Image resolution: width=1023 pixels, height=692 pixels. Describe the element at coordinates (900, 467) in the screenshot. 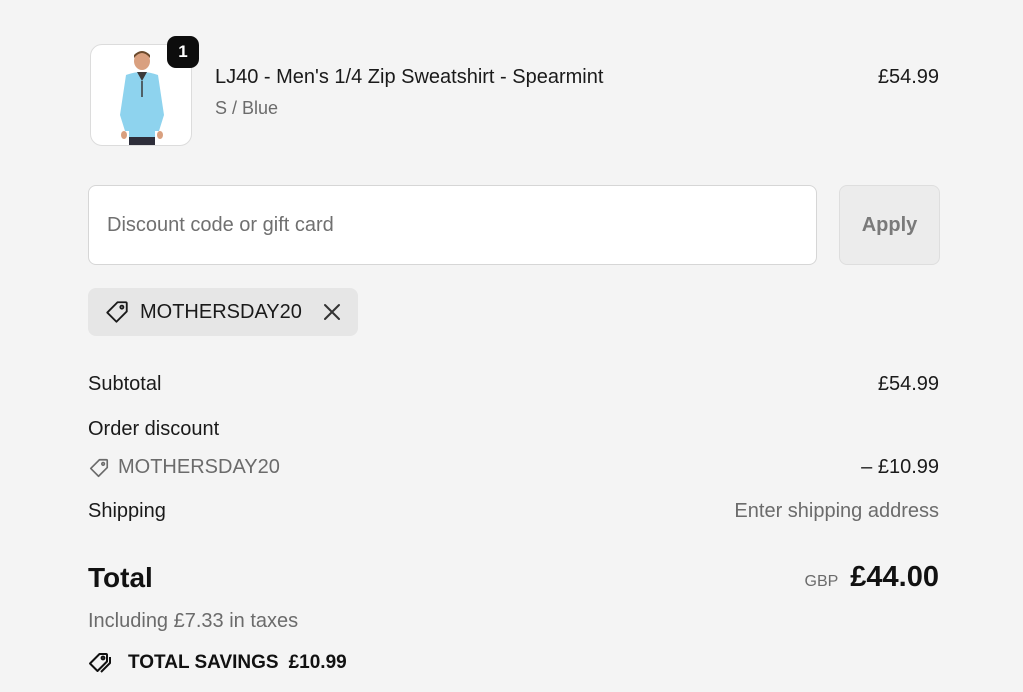

I see `order-discount-value: – £10.99` at that location.